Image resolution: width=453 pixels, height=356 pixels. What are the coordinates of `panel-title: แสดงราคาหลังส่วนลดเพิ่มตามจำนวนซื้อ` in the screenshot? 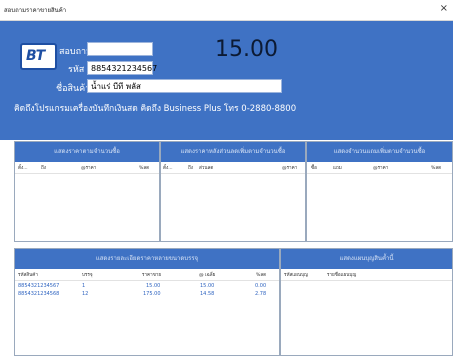 It's located at (233, 152).